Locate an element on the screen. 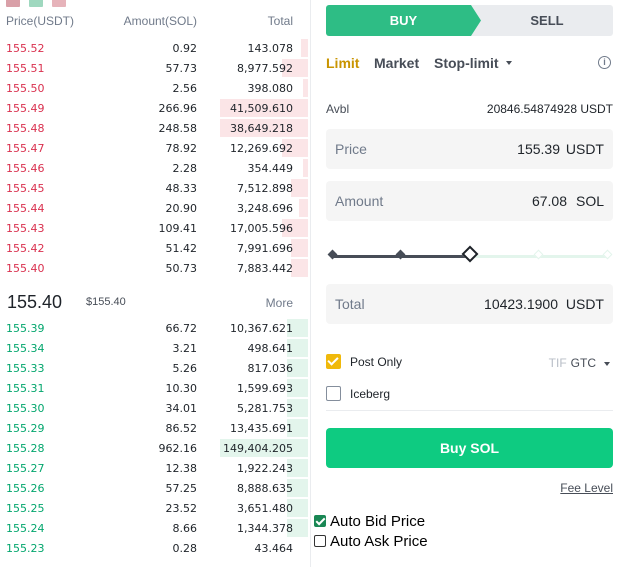 The image size is (621, 567). iceberg-checkbox is located at coordinates (333, 393).